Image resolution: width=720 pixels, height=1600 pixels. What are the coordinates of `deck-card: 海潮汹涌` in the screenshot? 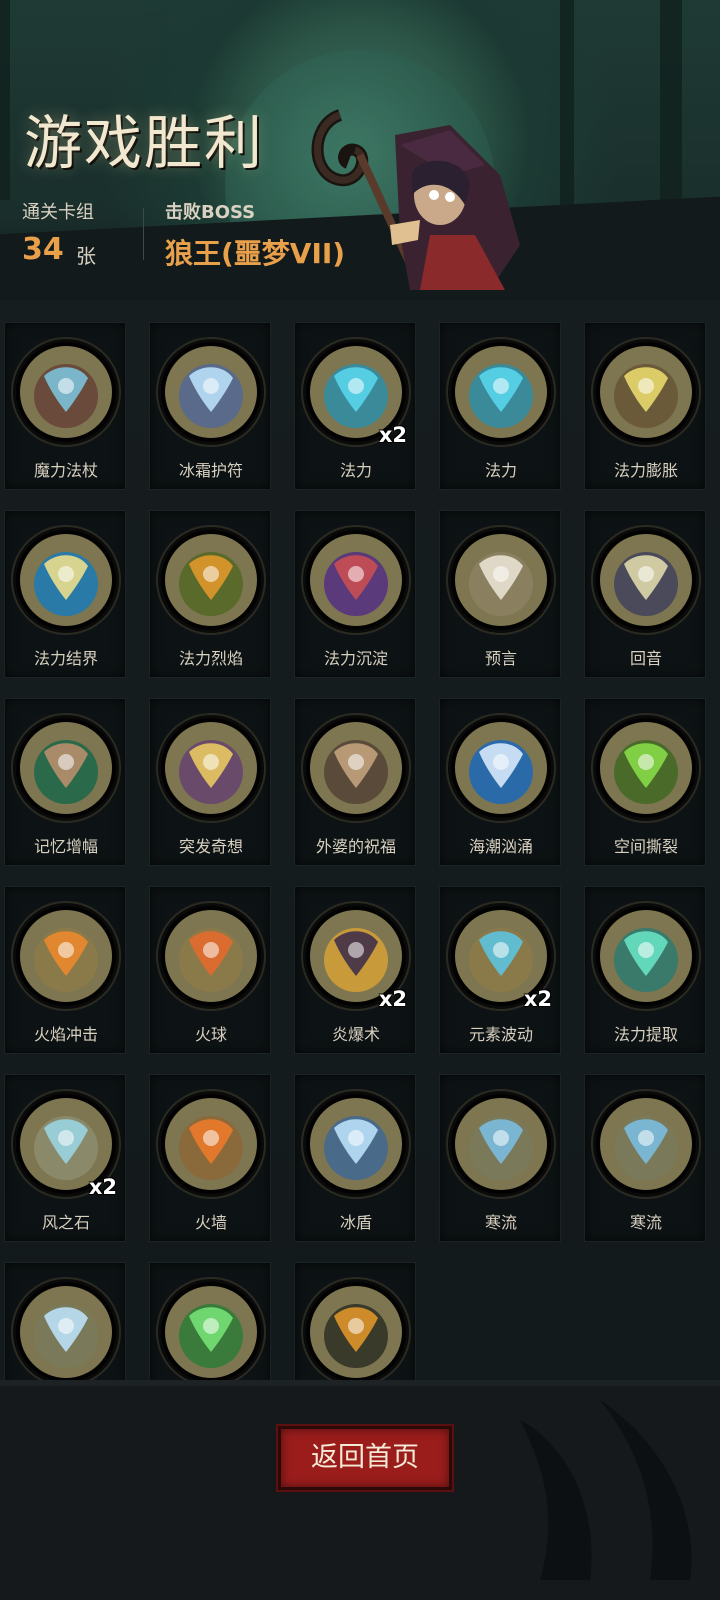 It's located at (500, 782).